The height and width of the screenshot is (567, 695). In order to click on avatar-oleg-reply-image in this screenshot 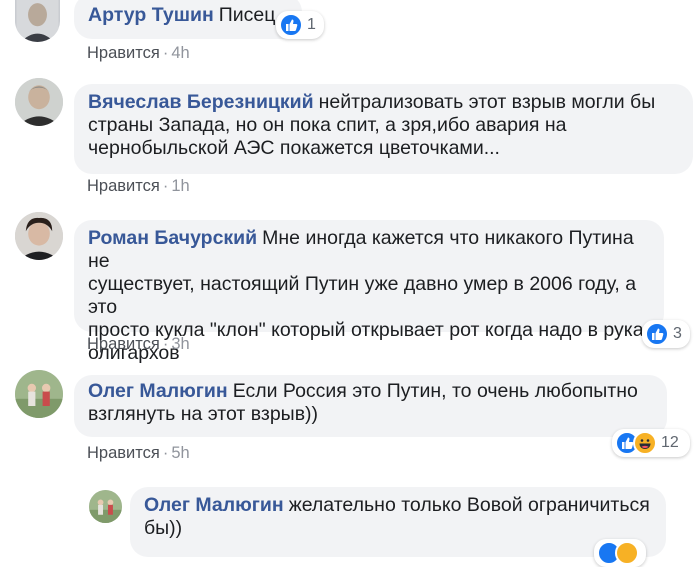, I will do `click(105, 506)`.